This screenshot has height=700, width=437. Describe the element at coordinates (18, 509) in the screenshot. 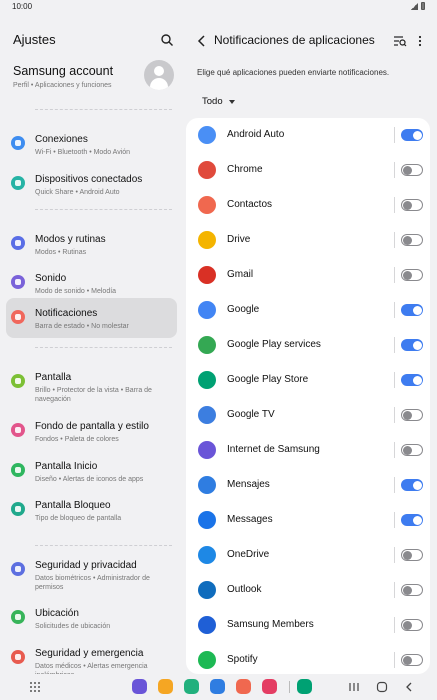

I see `pantalla-bloqueo-icon` at that location.